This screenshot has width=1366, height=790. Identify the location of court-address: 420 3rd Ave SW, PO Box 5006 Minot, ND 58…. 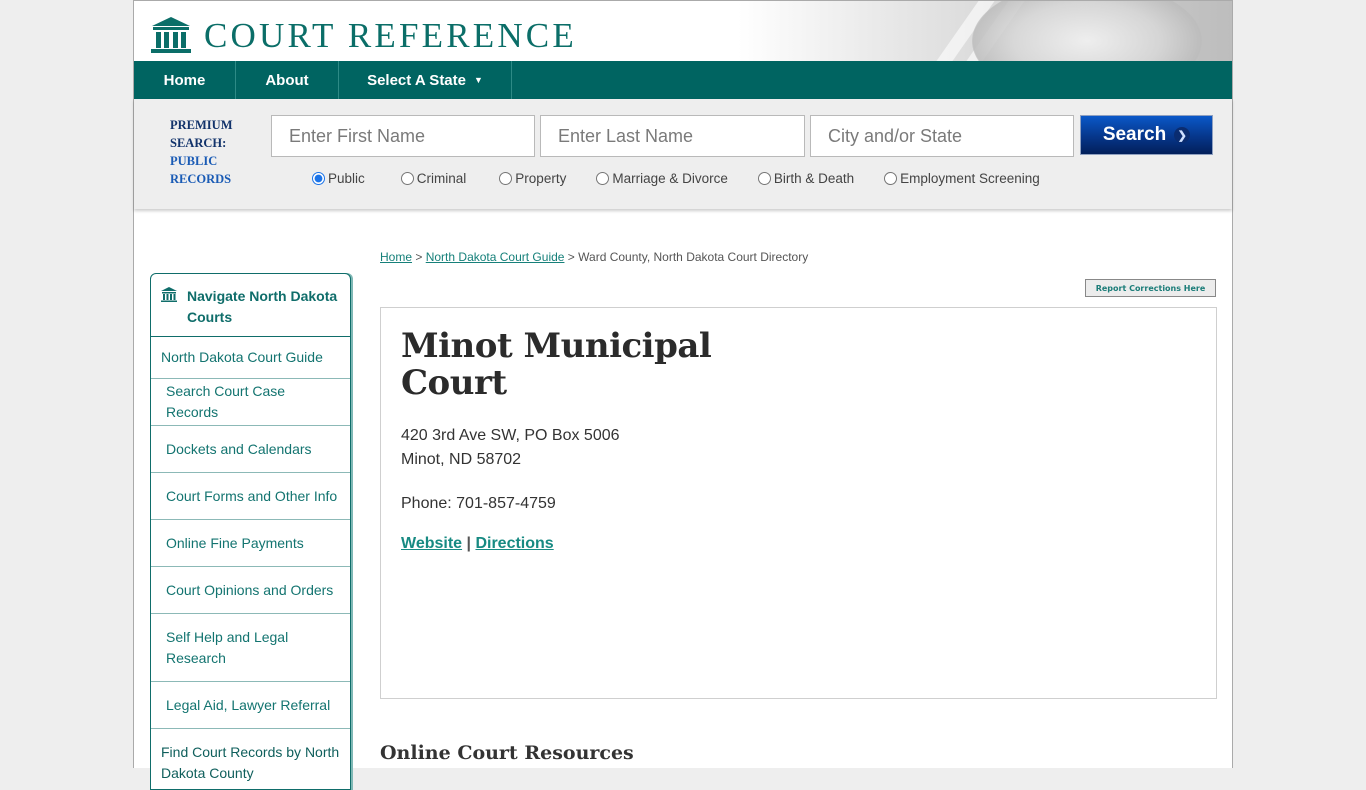
(510, 448).